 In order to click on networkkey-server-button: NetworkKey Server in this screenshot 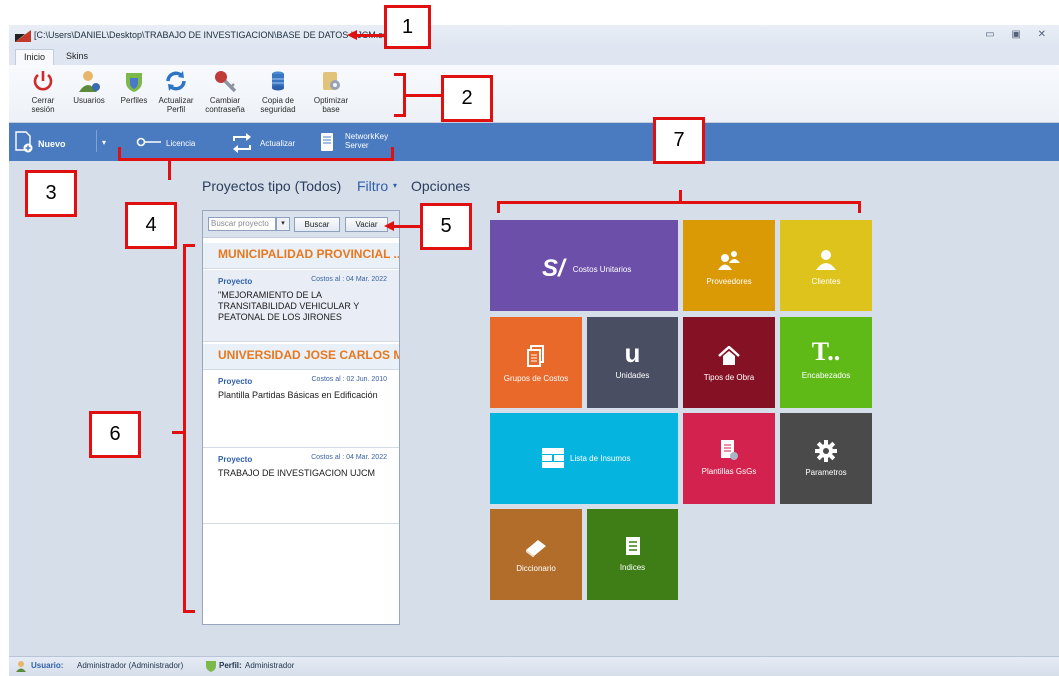, I will do `click(366, 141)`.